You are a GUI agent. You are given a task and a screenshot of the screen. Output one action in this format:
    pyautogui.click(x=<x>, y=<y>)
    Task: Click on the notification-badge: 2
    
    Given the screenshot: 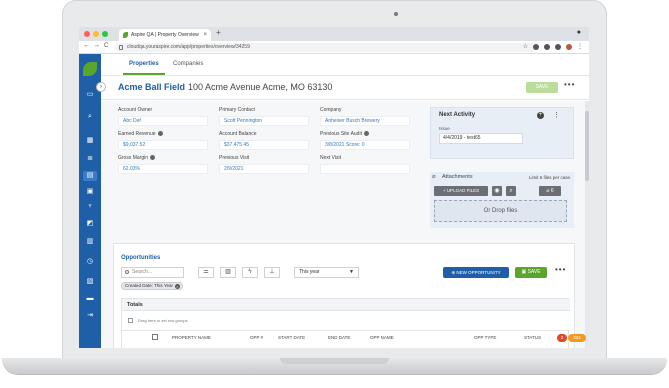 What is the action you would take?
    pyautogui.click(x=562, y=338)
    